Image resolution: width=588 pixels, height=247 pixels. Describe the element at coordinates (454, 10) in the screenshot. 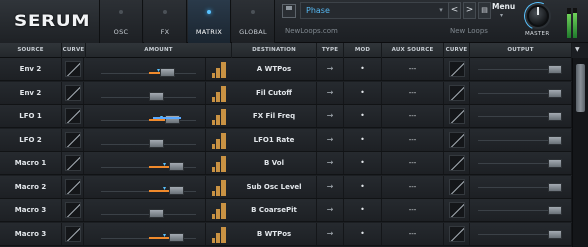

I see `prev-preset-button: <` at that location.